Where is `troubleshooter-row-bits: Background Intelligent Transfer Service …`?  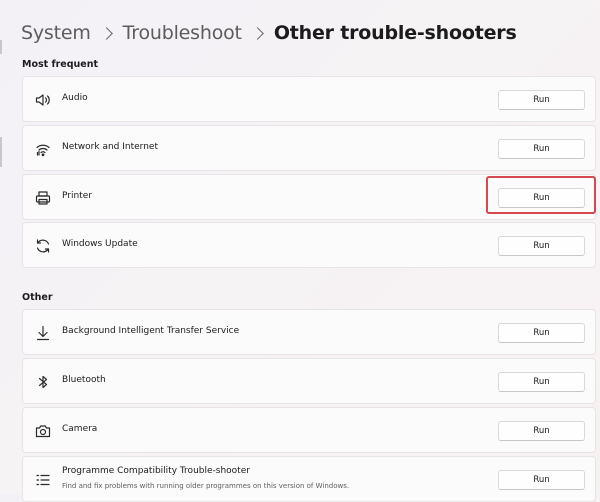 troubleshooter-row-bits: Background Intelligent Transfer Service … is located at coordinates (309, 332).